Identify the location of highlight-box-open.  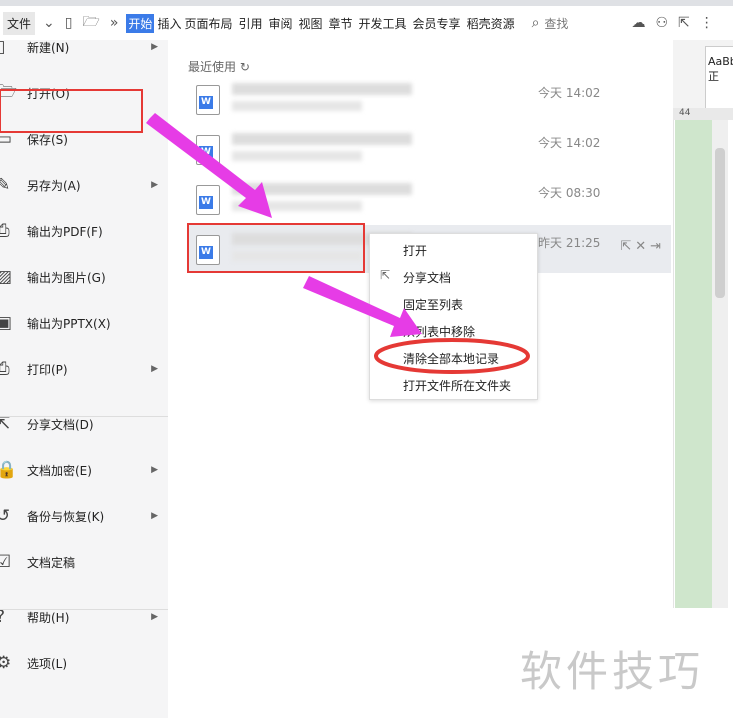
(71, 111).